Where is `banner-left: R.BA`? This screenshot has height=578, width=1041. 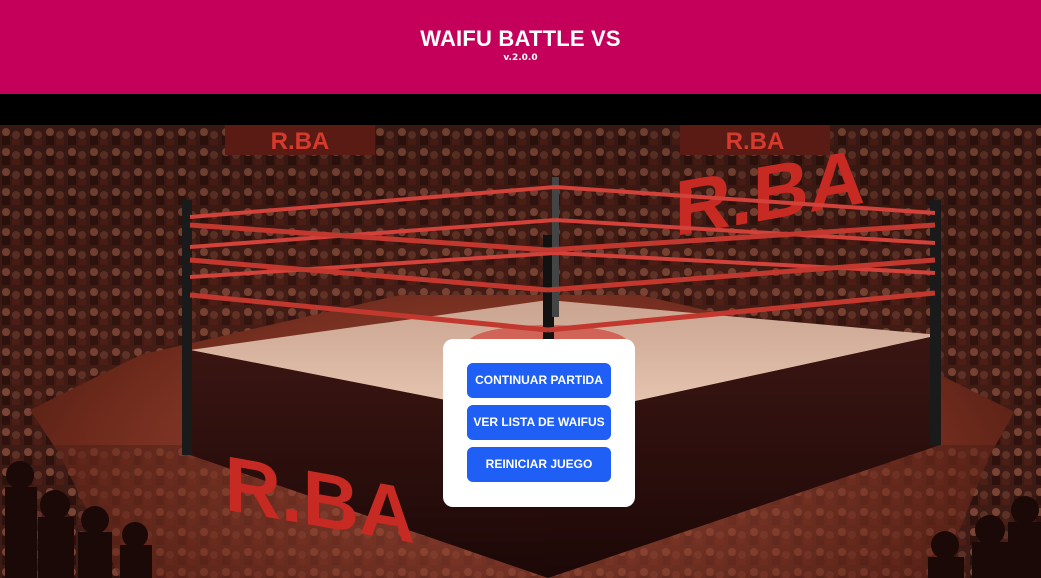 banner-left: R.BA is located at coordinates (300, 140).